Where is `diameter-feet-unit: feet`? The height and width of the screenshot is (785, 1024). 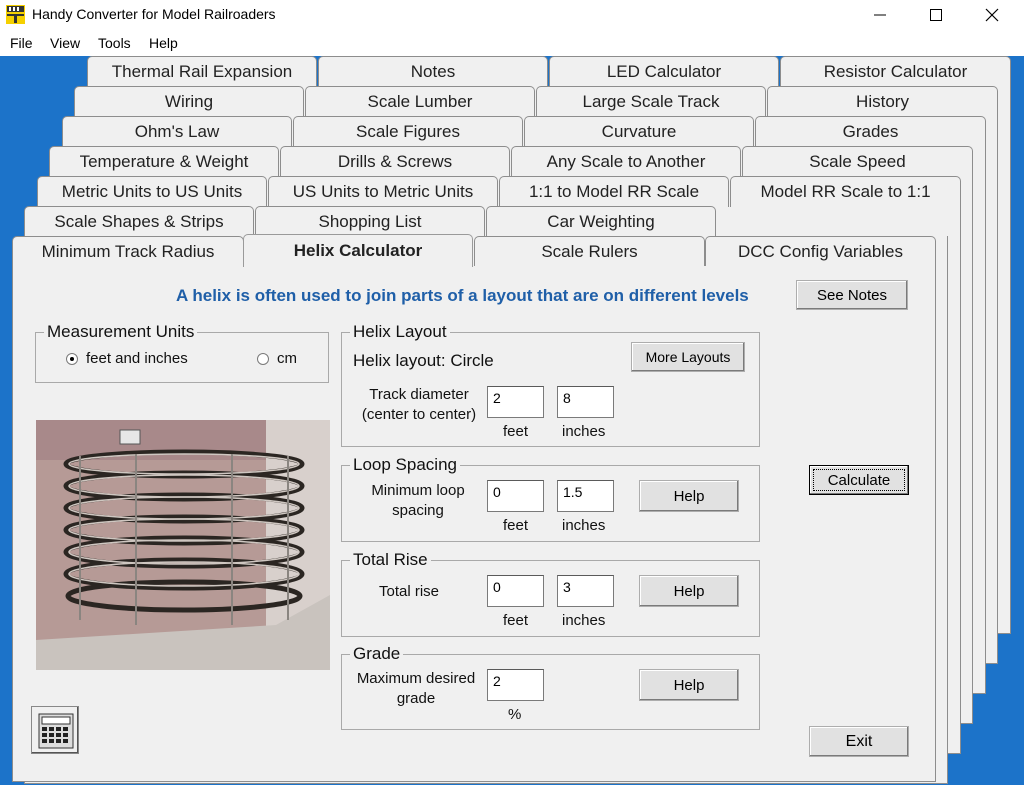 diameter-feet-unit: feet is located at coordinates (516, 431).